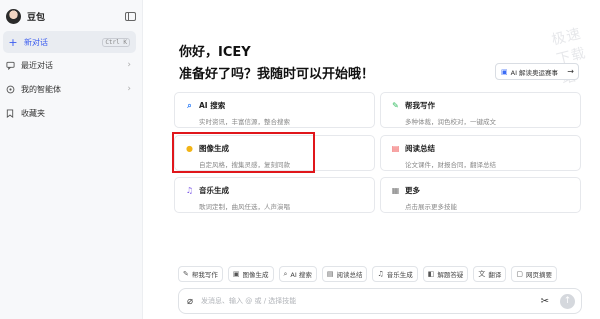  Describe the element at coordinates (301, 275) in the screenshot. I see `chip-label: AI 搜索` at that location.